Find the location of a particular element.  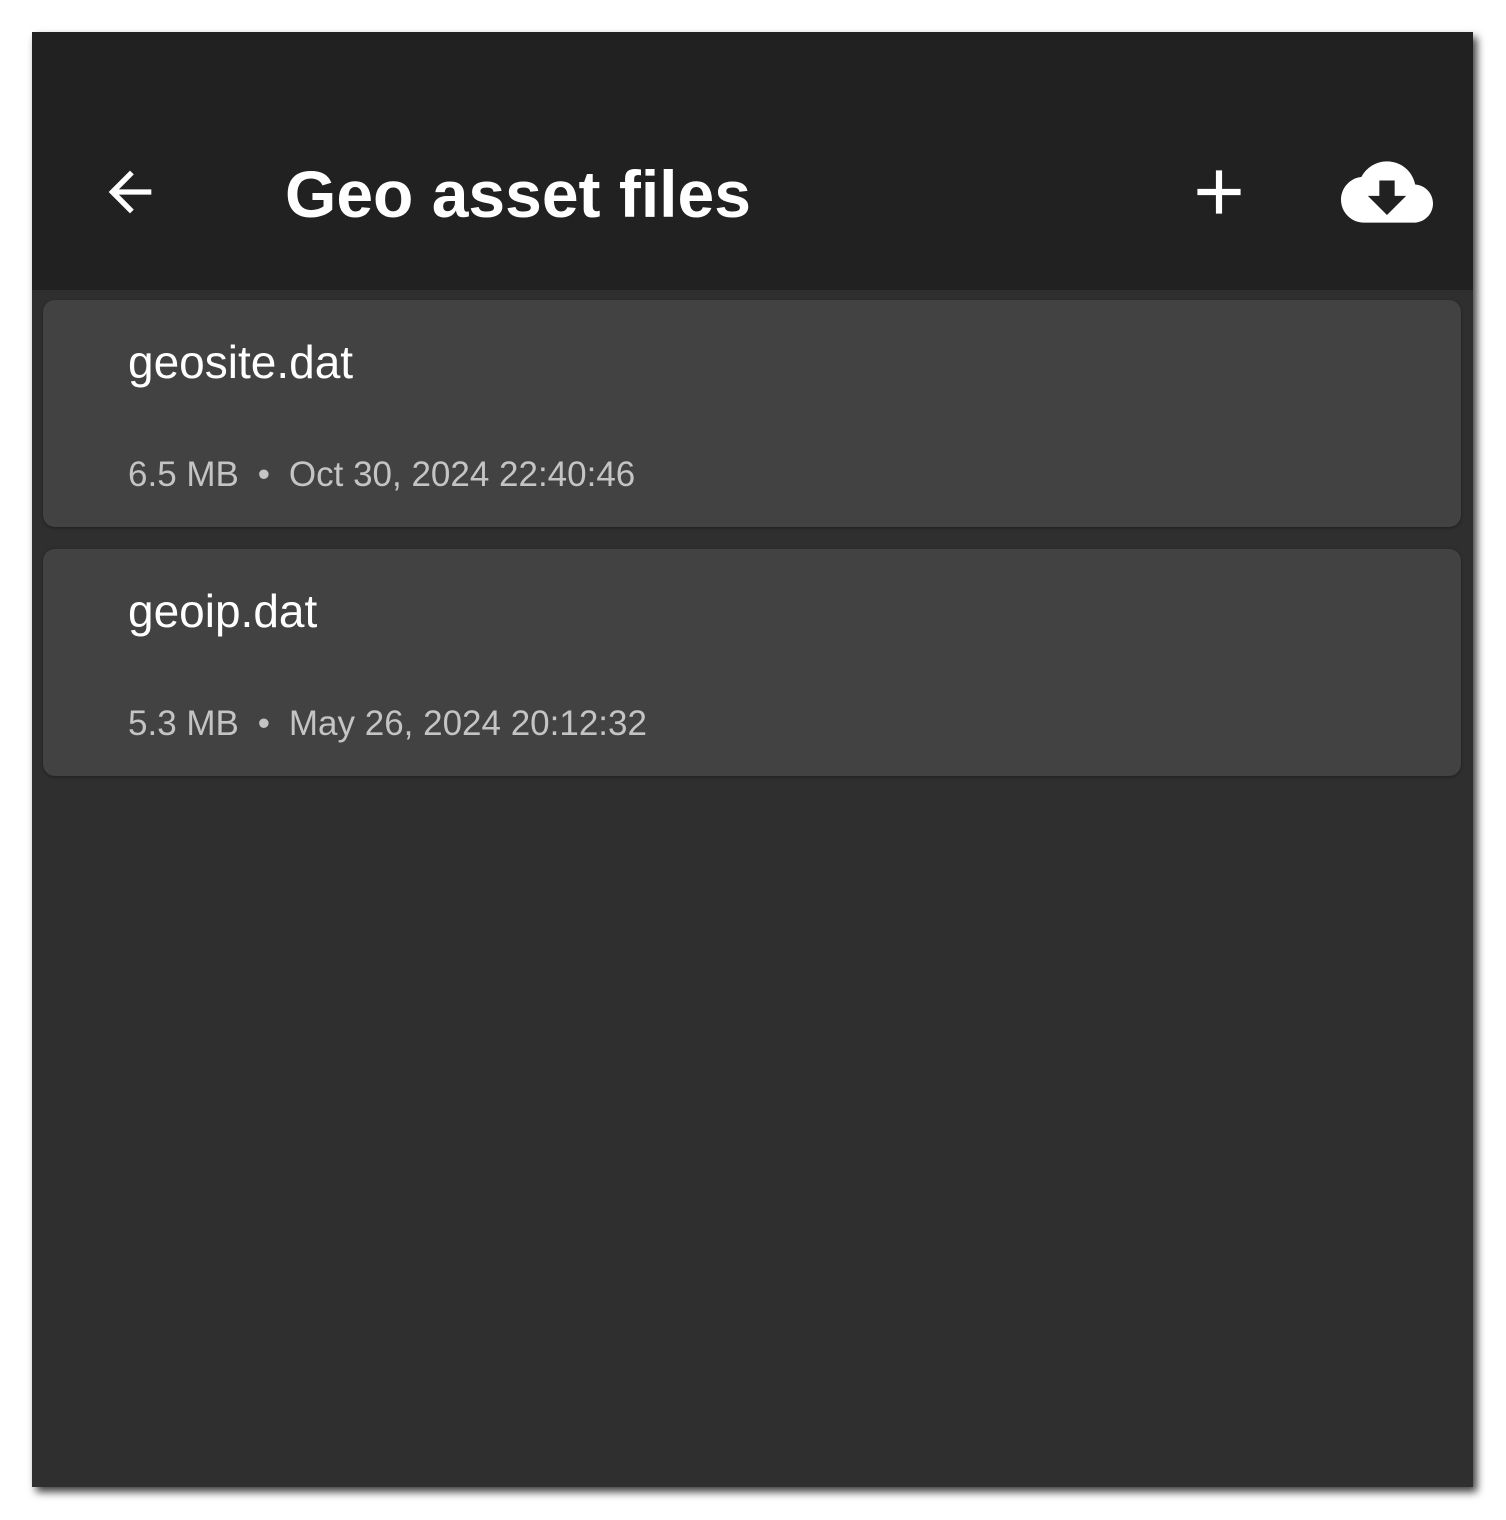

file-modified-date: May 26, 2024 20:12:32 is located at coordinates (467, 723).